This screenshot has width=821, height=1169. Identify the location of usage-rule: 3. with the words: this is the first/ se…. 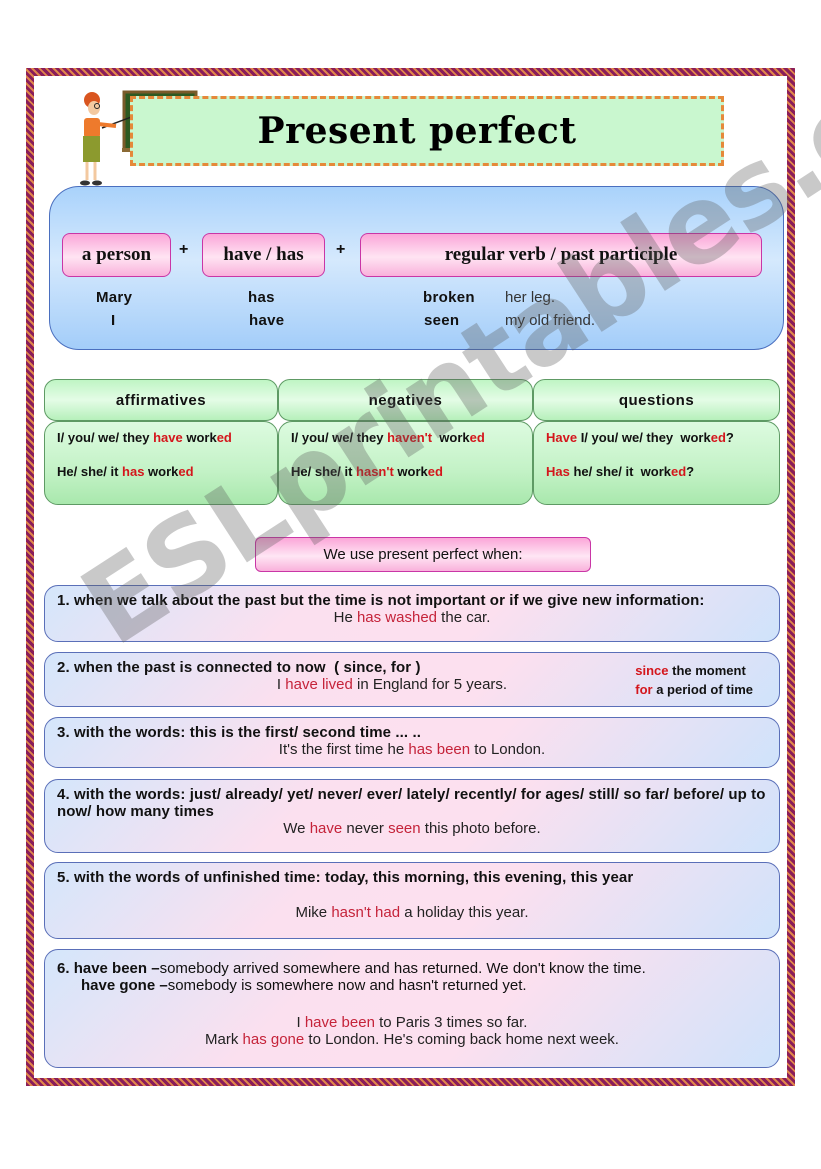
(412, 742).